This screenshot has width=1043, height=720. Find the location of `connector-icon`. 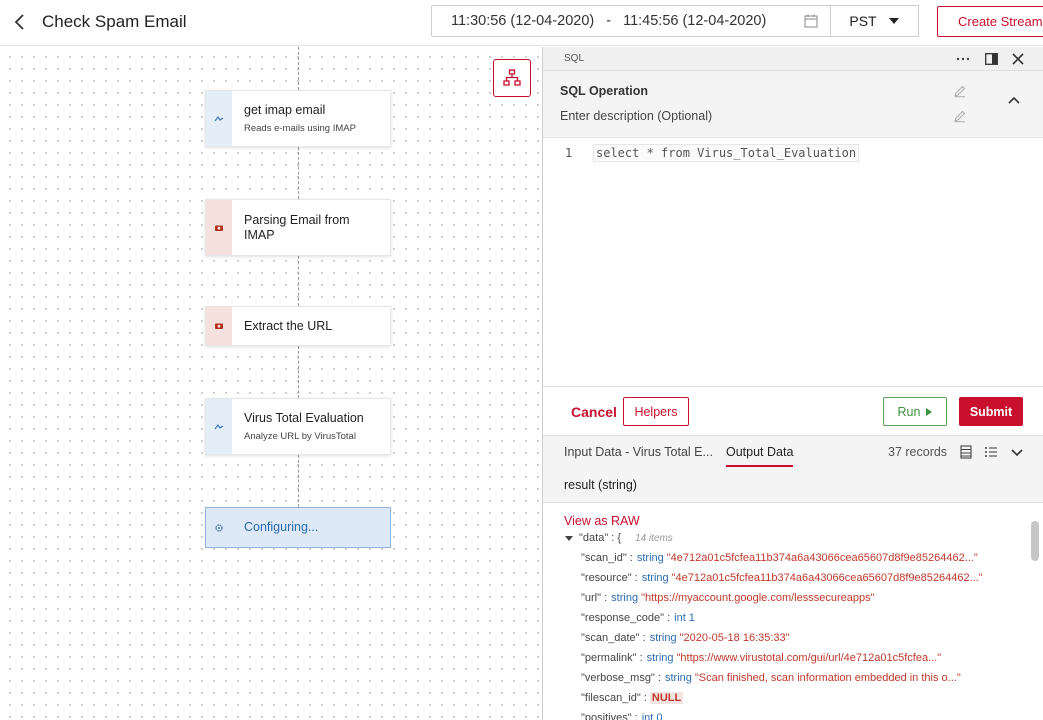

connector-icon is located at coordinates (219, 118).